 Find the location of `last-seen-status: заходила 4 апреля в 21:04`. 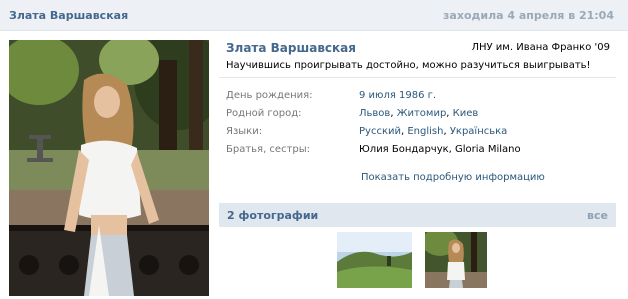

last-seen-status: заходила 4 апреля в 21:04 is located at coordinates (528, 15).